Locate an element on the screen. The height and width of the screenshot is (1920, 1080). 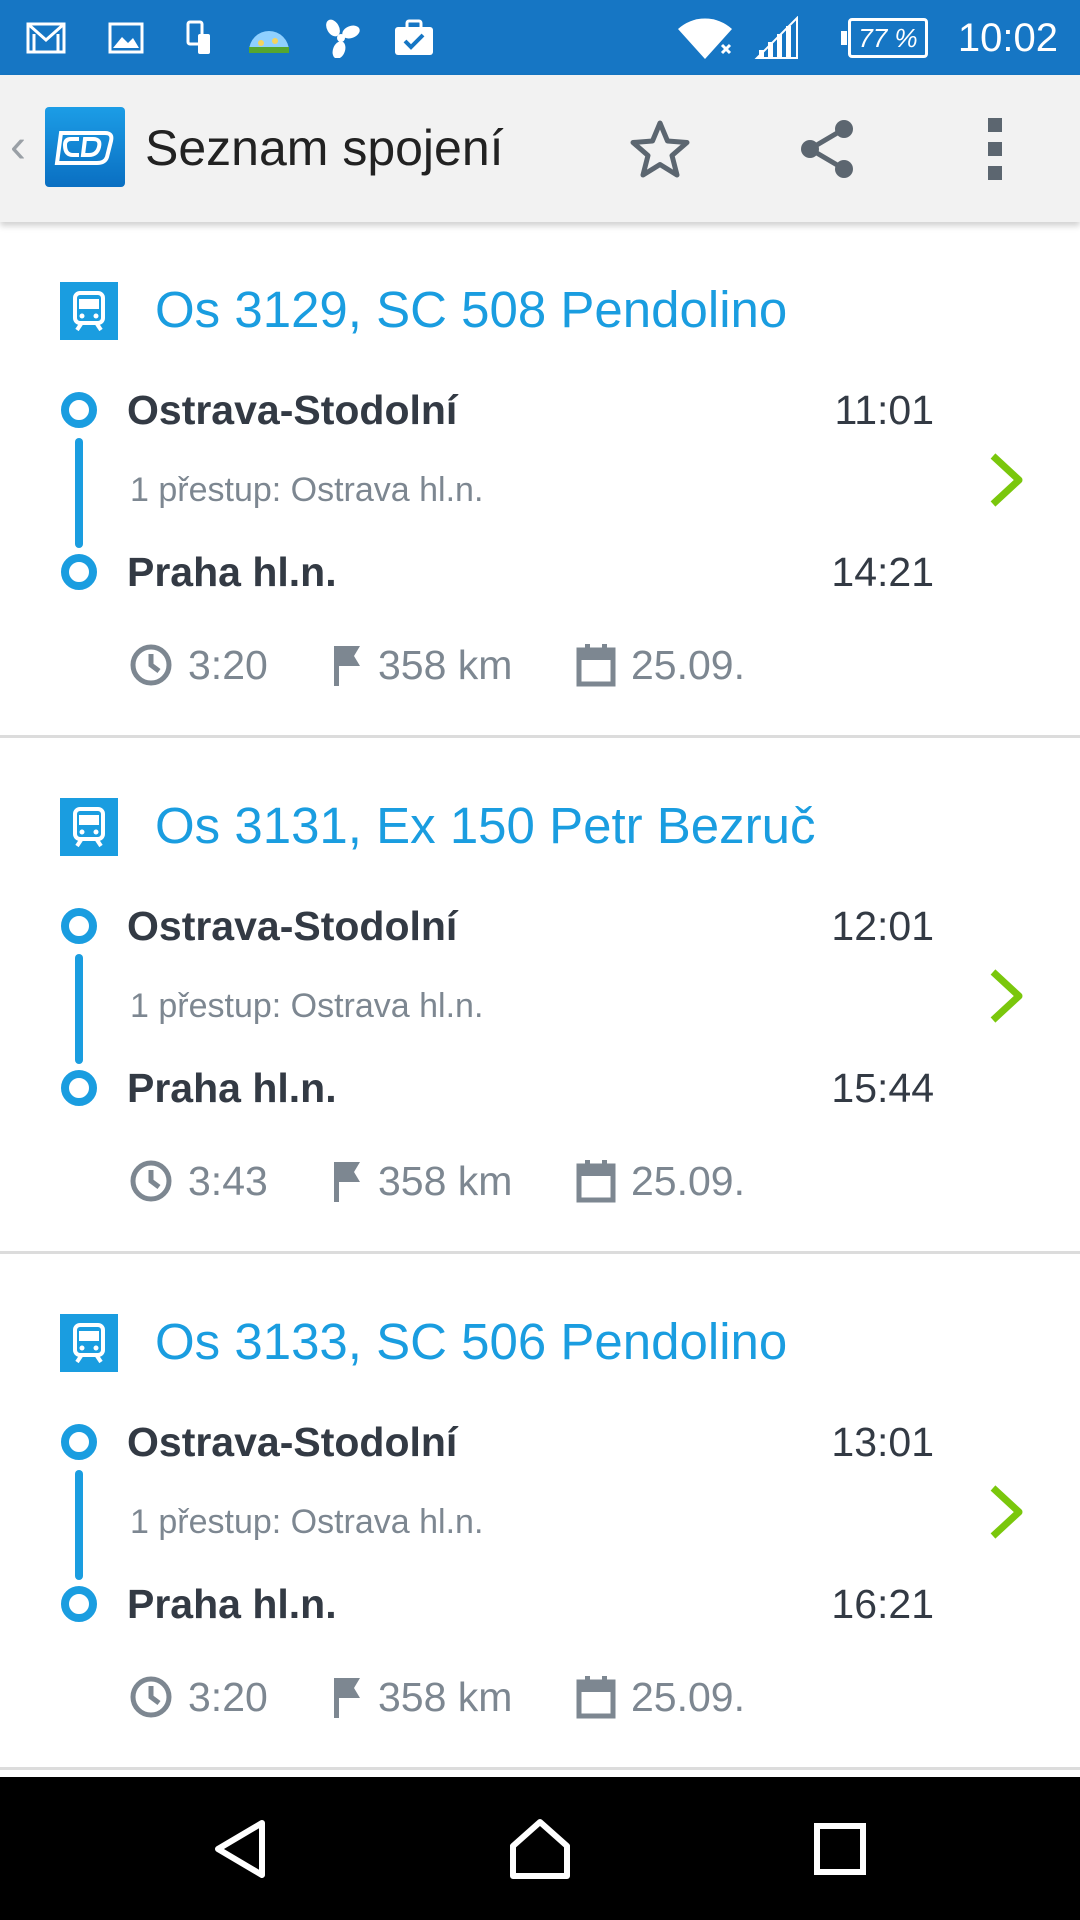
connection-title: Os 3133, SC 506 Pendolino is located at coordinates (471, 1341).